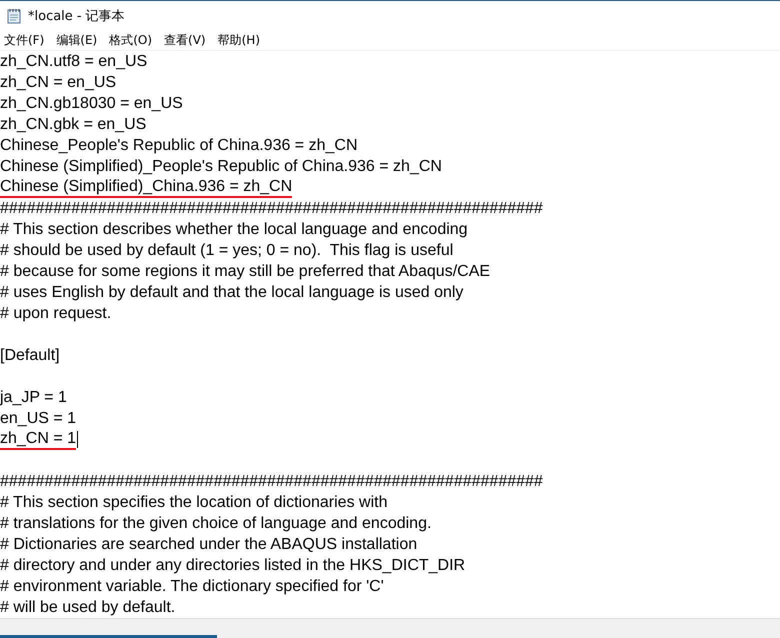 This screenshot has width=780, height=638. Describe the element at coordinates (56, 314) in the screenshot. I see `text-line: # upon request.` at that location.